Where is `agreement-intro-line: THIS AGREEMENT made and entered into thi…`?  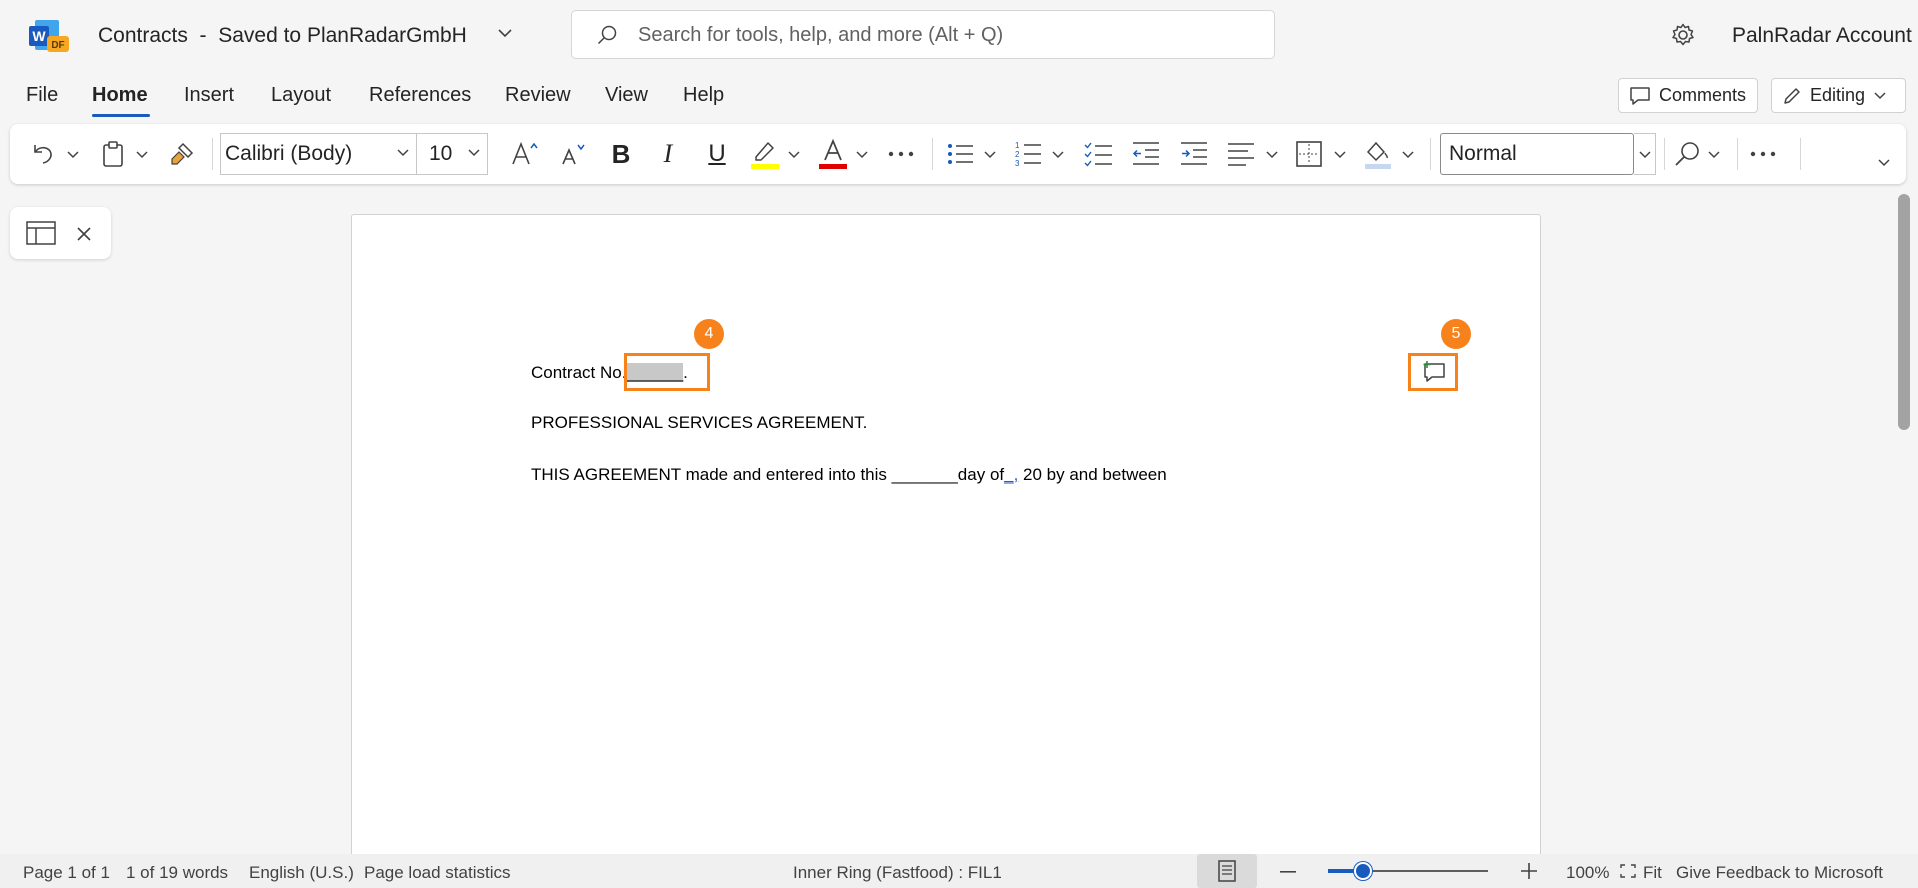 agreement-intro-line: THIS AGREEMENT made and entered into thi… is located at coordinates (849, 475).